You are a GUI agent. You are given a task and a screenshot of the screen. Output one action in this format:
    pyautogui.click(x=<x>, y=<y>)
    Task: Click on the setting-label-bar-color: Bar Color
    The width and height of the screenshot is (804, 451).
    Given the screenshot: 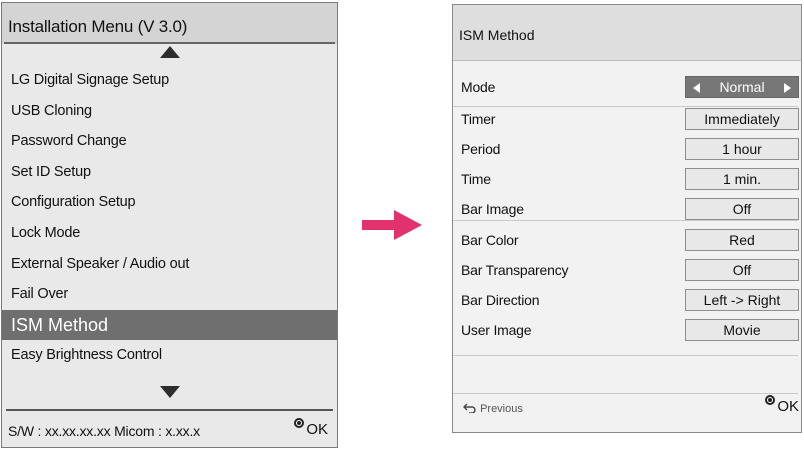 What is the action you would take?
    pyautogui.click(x=490, y=240)
    